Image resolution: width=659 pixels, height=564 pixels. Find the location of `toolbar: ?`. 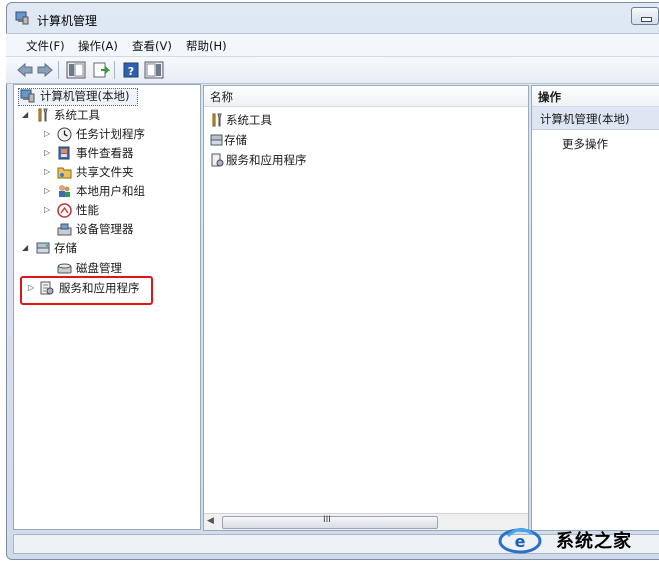

toolbar: ? is located at coordinates (332, 70).